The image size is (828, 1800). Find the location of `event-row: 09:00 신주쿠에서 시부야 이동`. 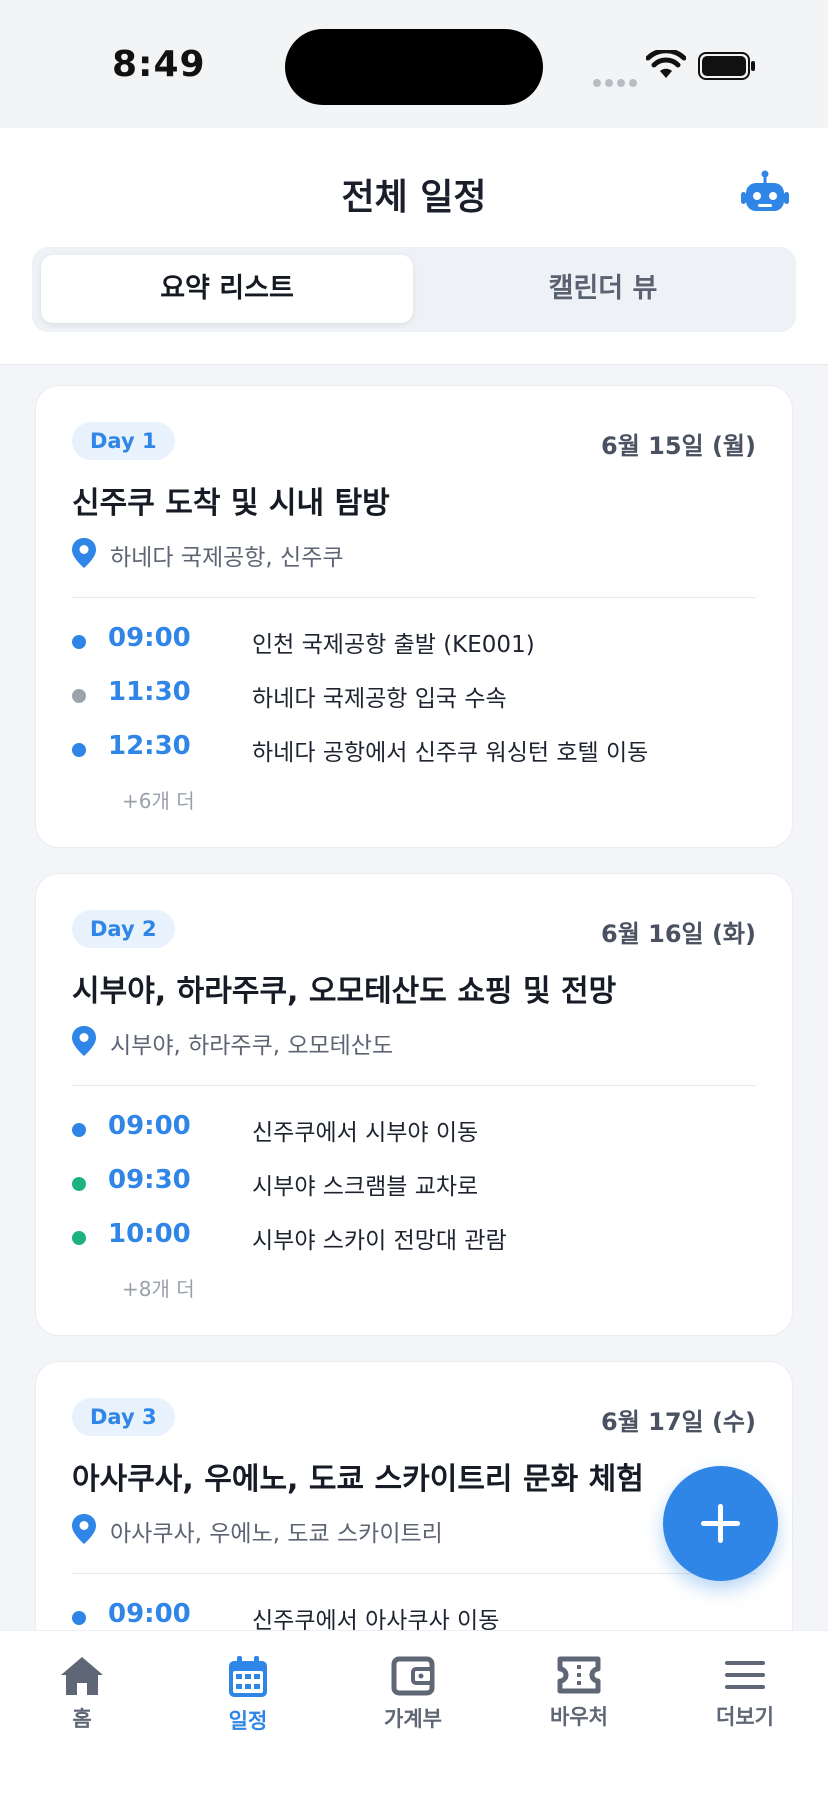

event-row: 09:00 신주쿠에서 시부야 이동 is located at coordinates (422, 1129).